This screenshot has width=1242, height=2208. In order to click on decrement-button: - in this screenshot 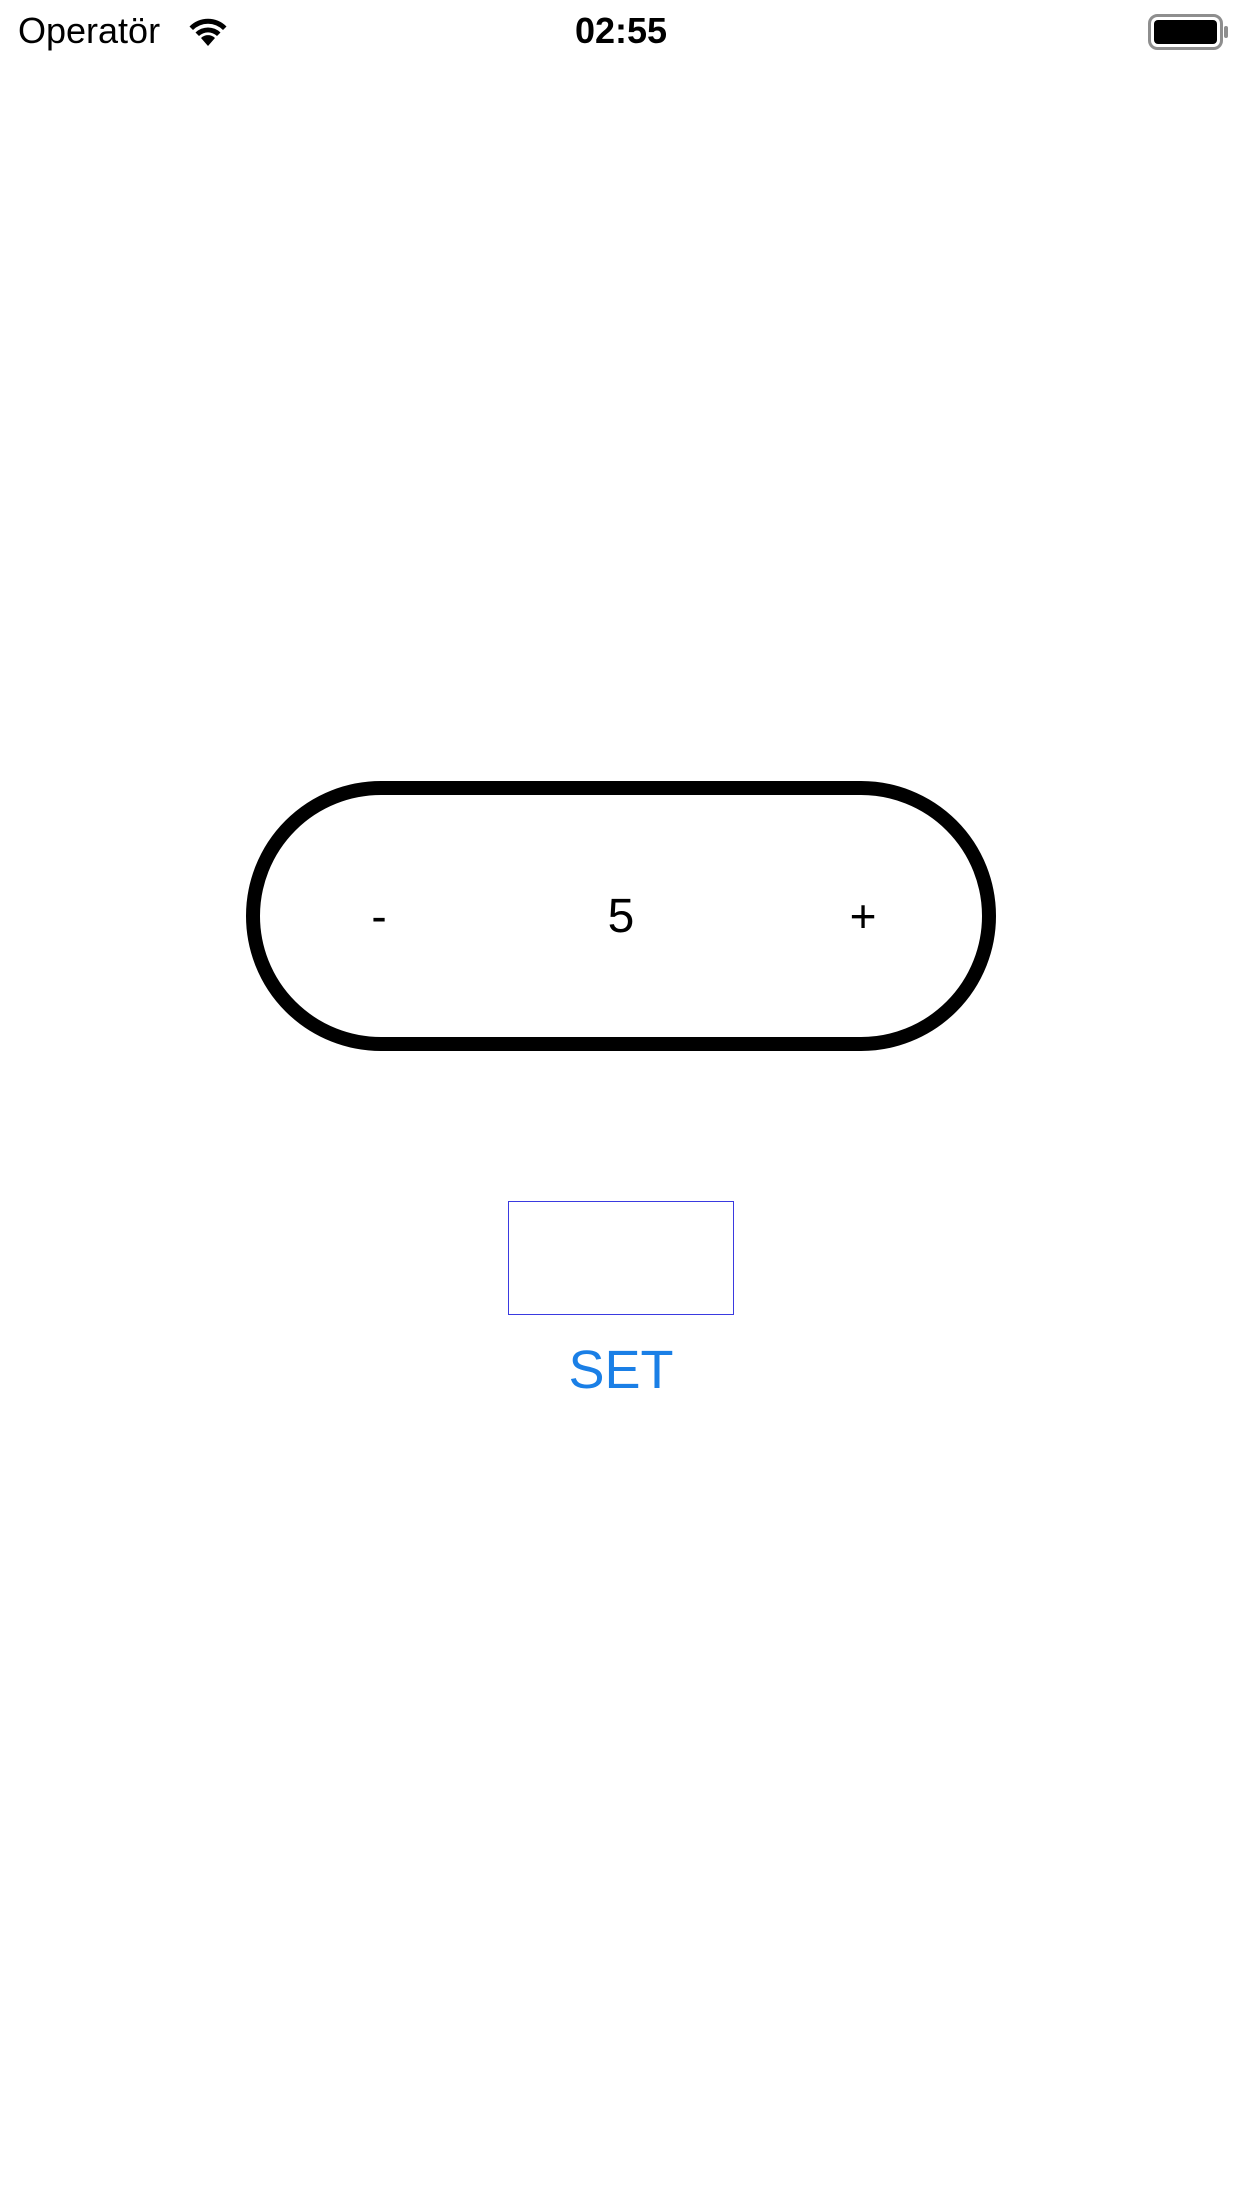, I will do `click(379, 916)`.